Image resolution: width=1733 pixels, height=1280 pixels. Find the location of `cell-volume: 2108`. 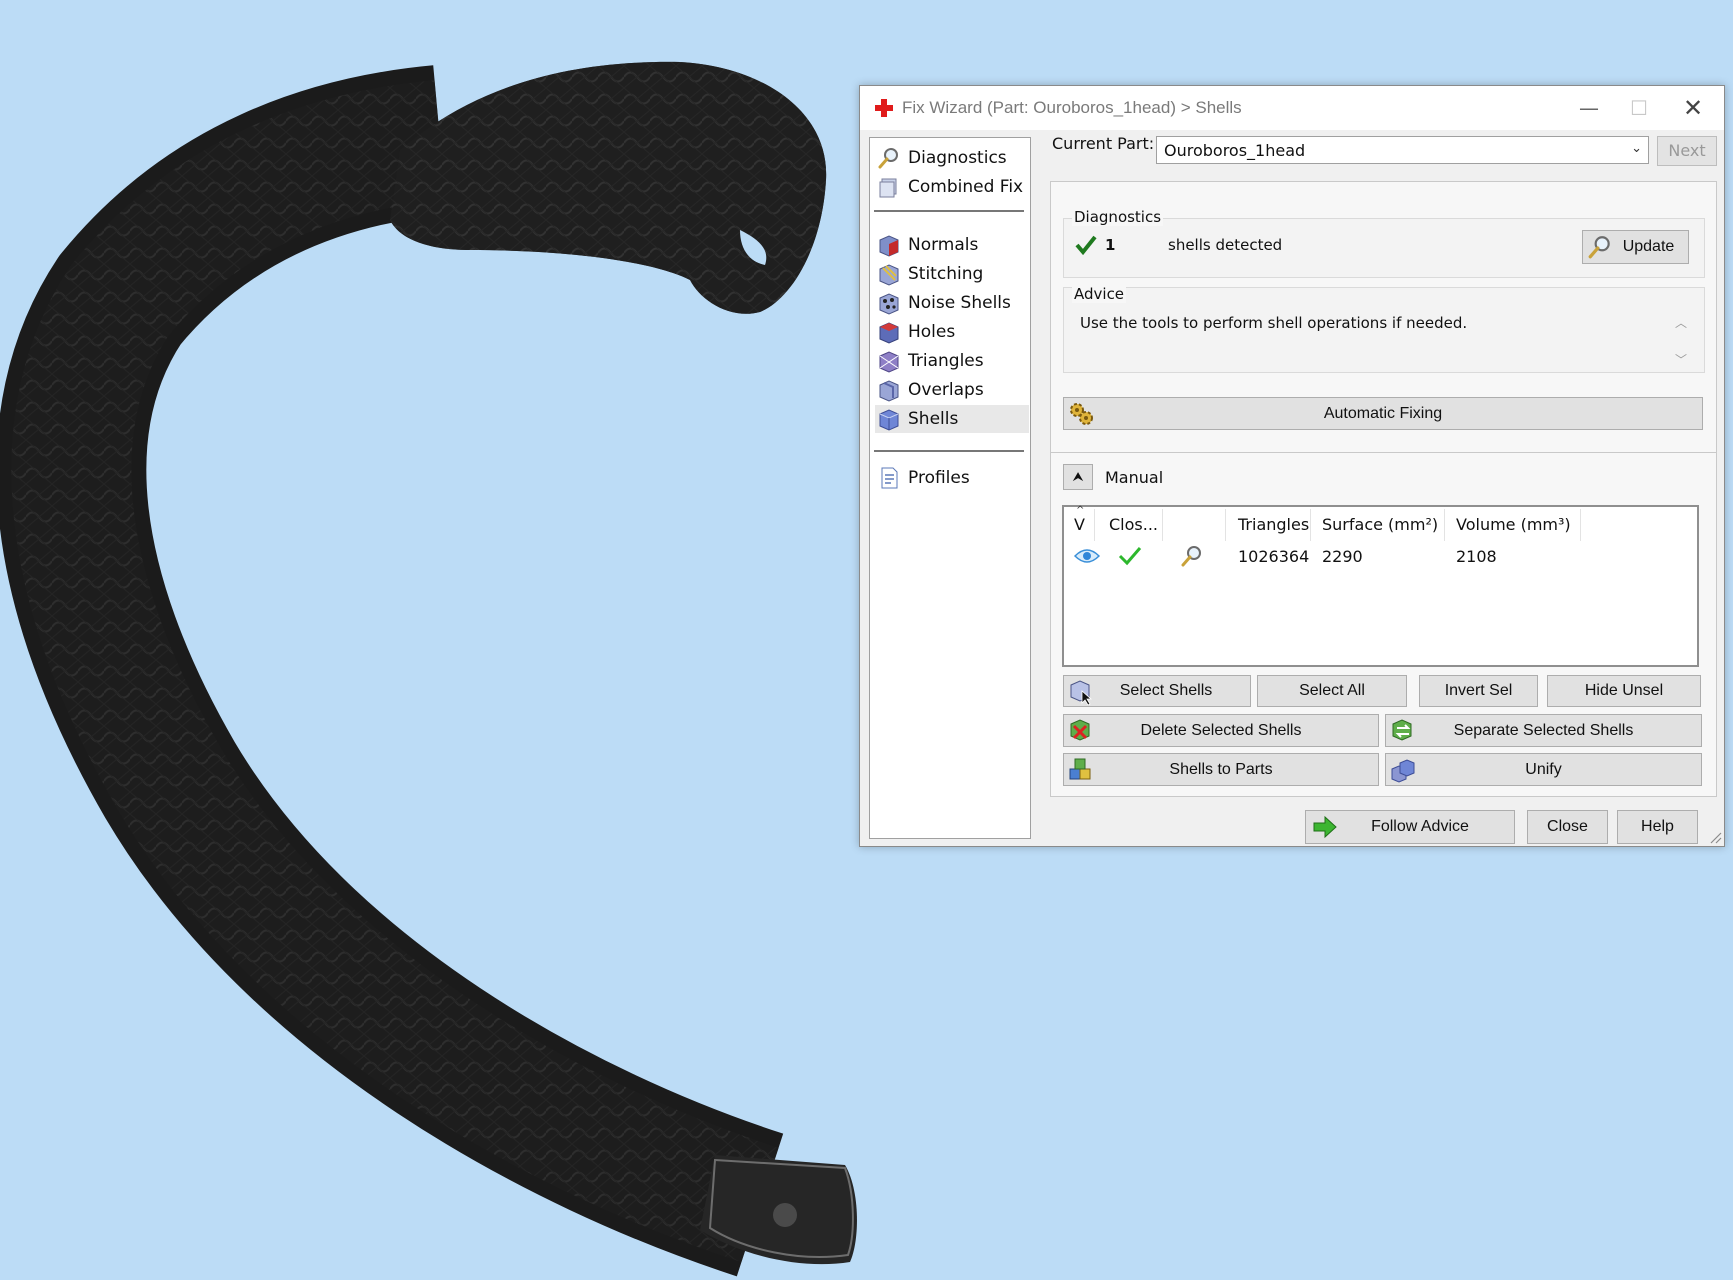

cell-volume: 2108 is located at coordinates (1476, 556).